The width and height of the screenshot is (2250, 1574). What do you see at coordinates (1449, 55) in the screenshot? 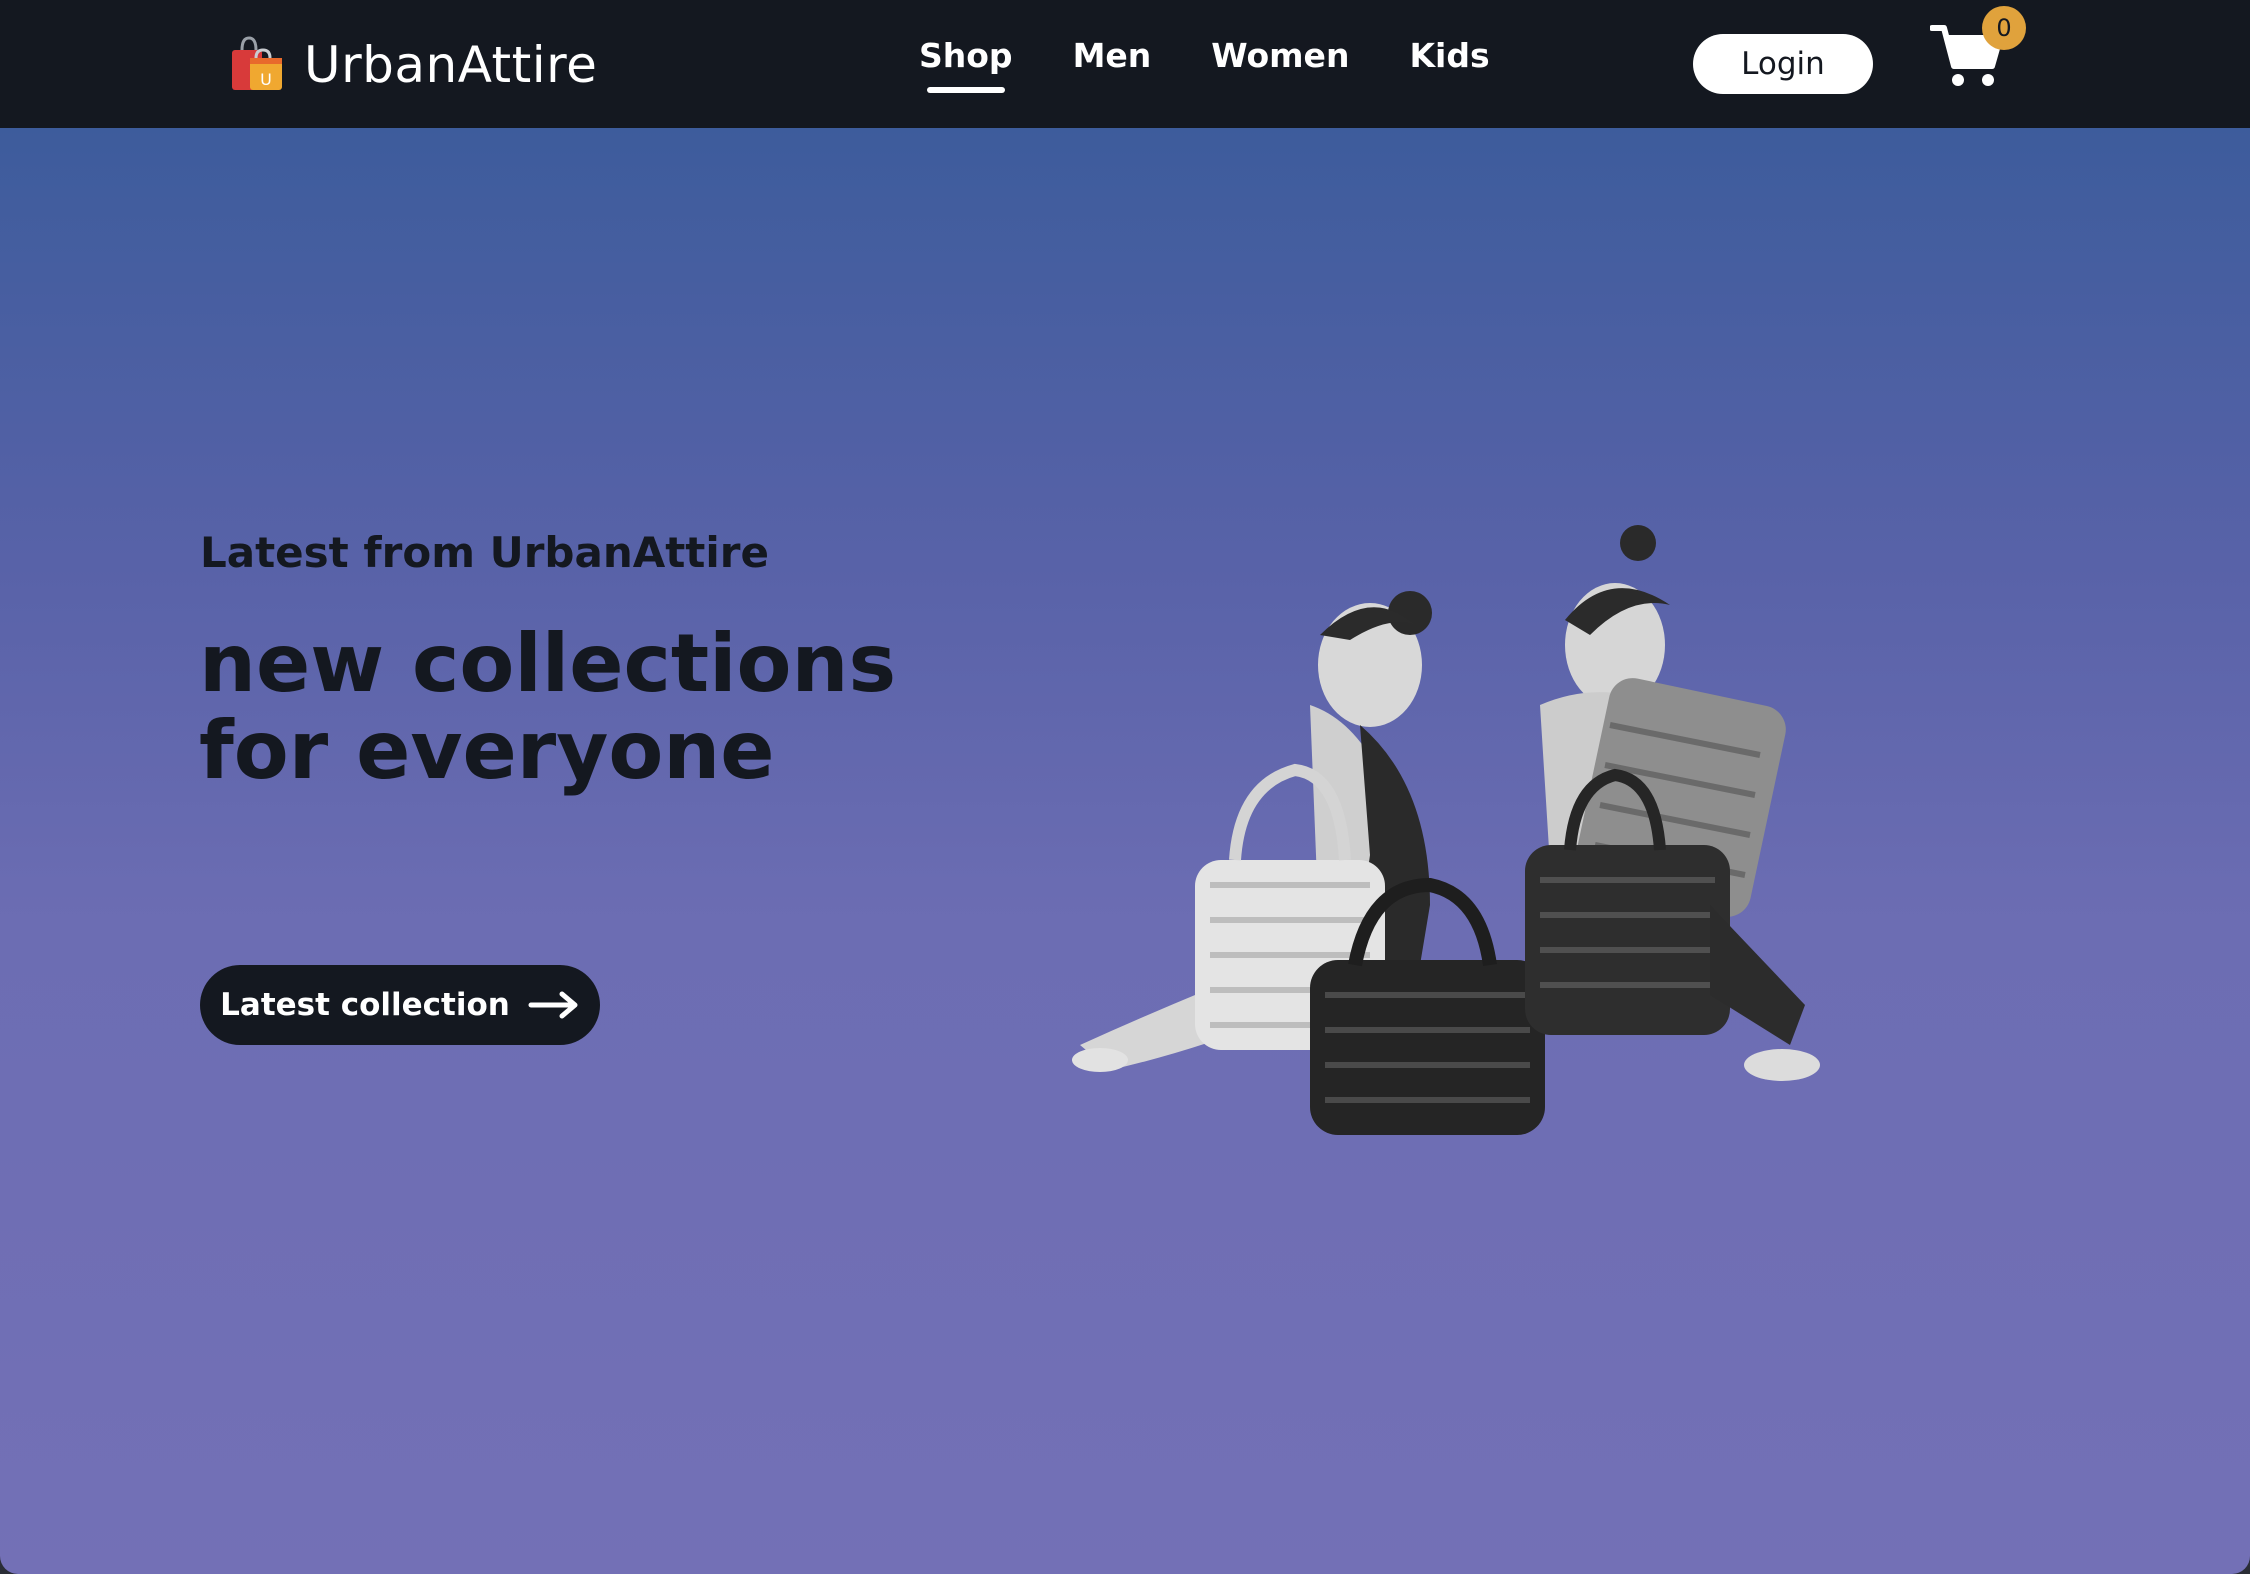
I see `nav-item-kids: Kids` at bounding box center [1449, 55].